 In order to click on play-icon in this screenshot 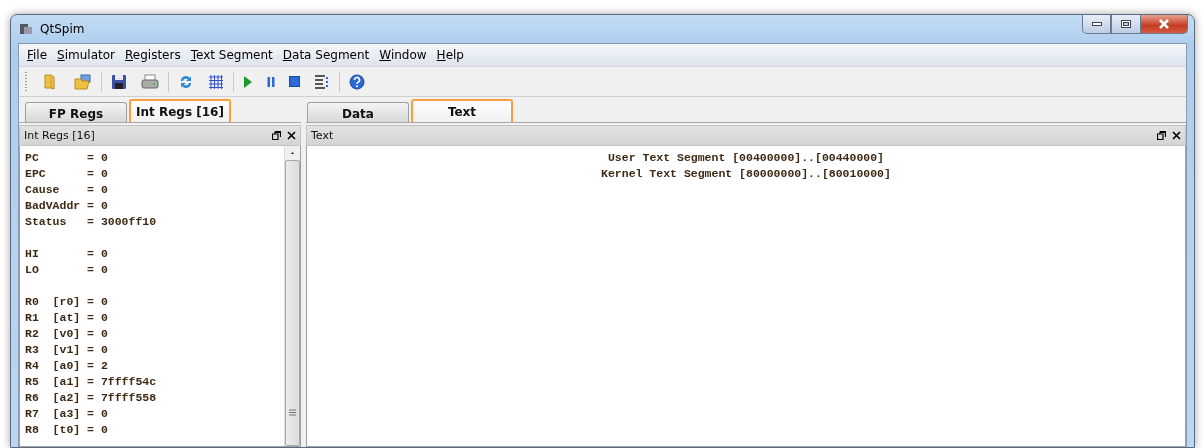, I will do `click(248, 81)`.